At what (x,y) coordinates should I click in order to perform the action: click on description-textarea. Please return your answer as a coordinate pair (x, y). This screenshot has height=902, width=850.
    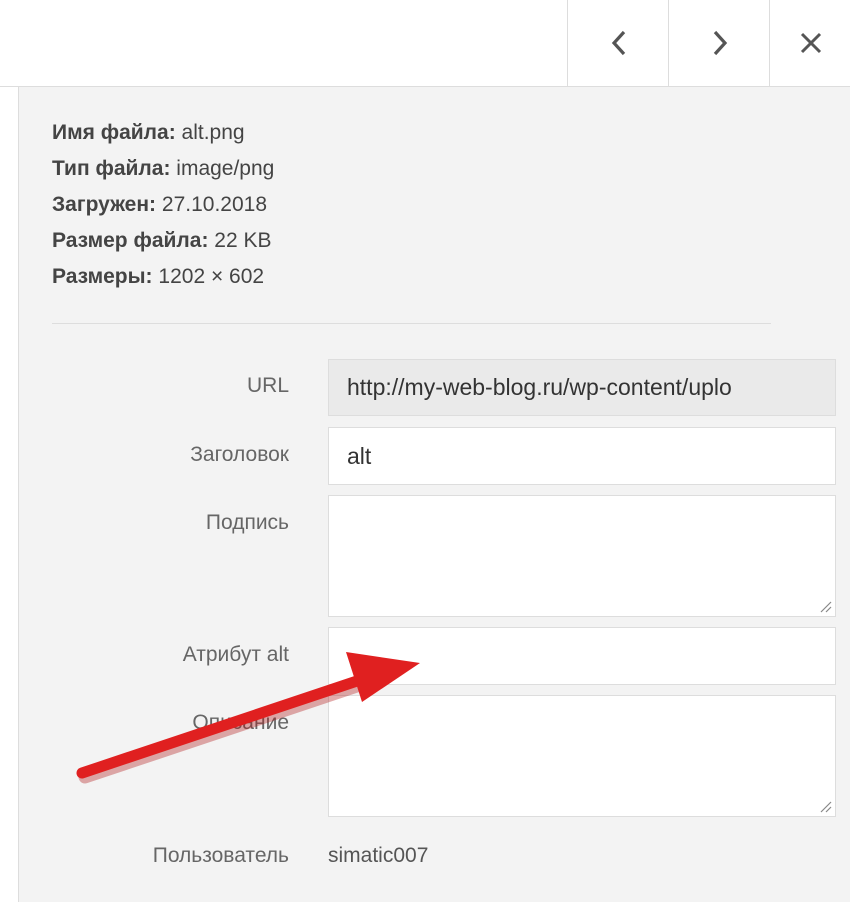
    Looking at the image, I should click on (582, 756).